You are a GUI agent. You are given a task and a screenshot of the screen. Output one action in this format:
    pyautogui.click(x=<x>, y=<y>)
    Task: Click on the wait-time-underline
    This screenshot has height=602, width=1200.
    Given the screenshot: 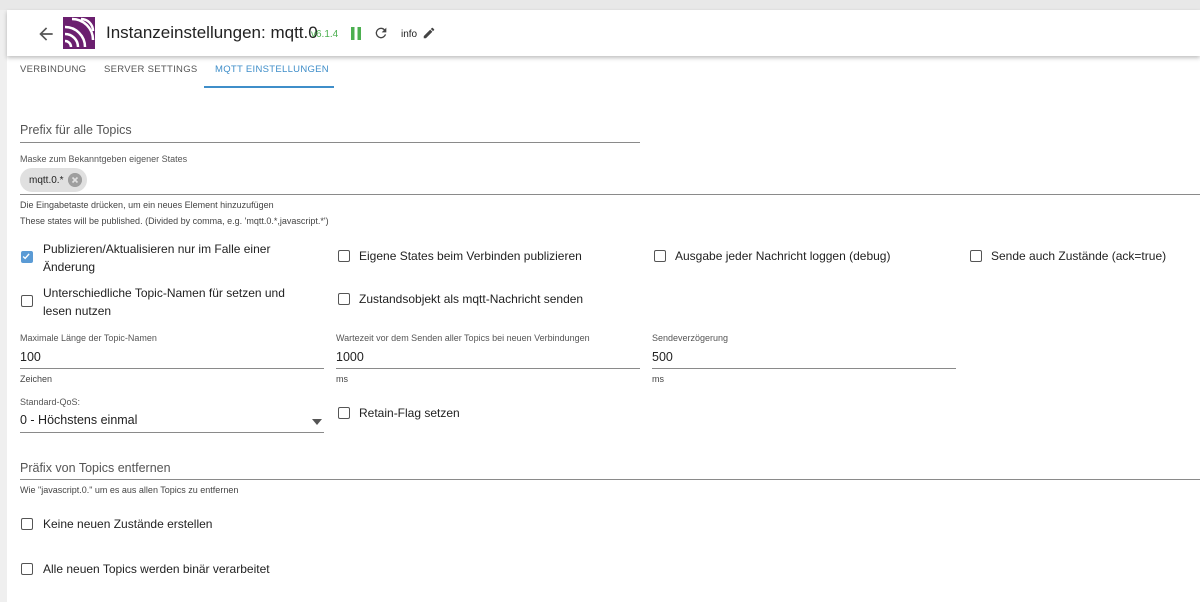 What is the action you would take?
    pyautogui.click(x=488, y=368)
    